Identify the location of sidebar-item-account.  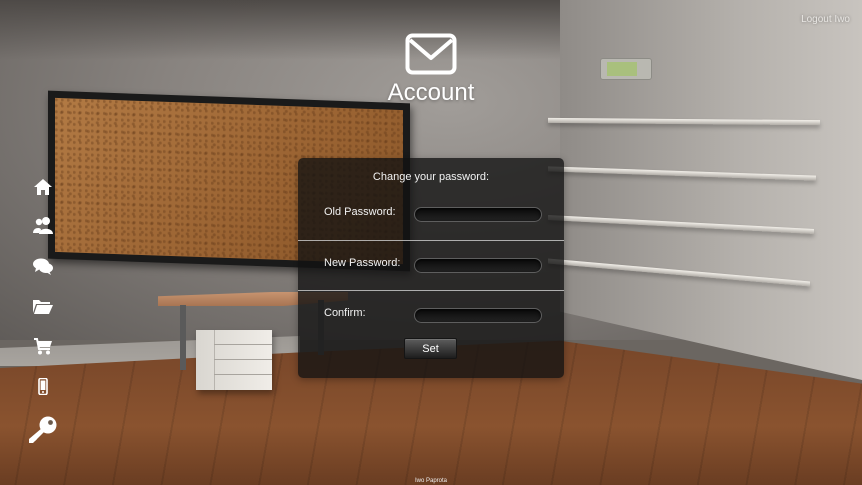
(43, 430).